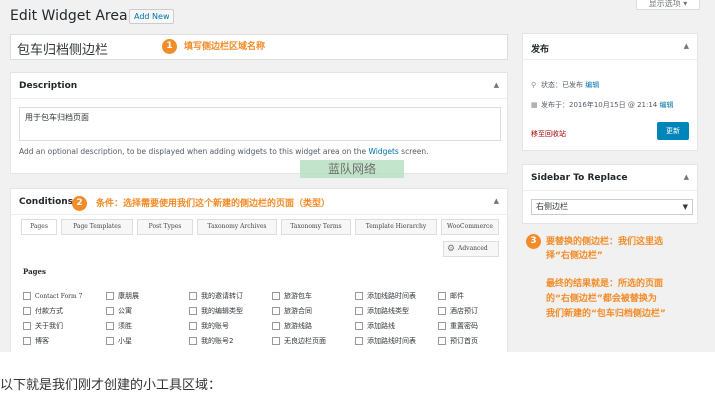  Describe the element at coordinates (602, 105) in the screenshot. I see `date-row: ▦ 发布于：2016年10月15日 @ 21:14 编辑` at that location.